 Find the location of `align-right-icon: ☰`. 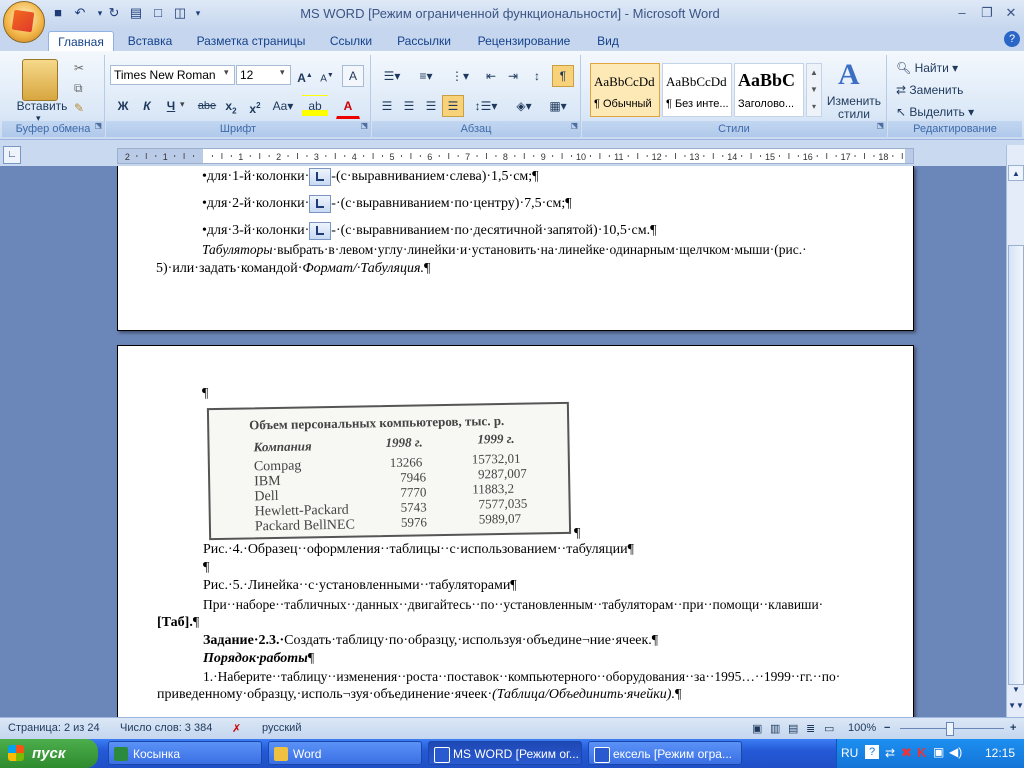

align-right-icon: ☰ is located at coordinates (431, 106).